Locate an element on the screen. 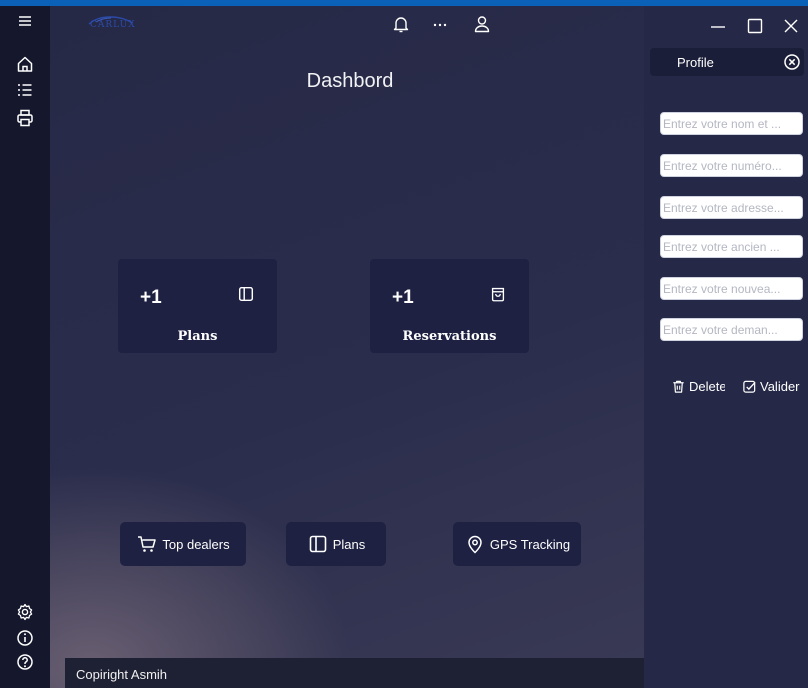 Image resolution: width=808 pixels, height=688 pixels. close-circle-icon is located at coordinates (792, 62).